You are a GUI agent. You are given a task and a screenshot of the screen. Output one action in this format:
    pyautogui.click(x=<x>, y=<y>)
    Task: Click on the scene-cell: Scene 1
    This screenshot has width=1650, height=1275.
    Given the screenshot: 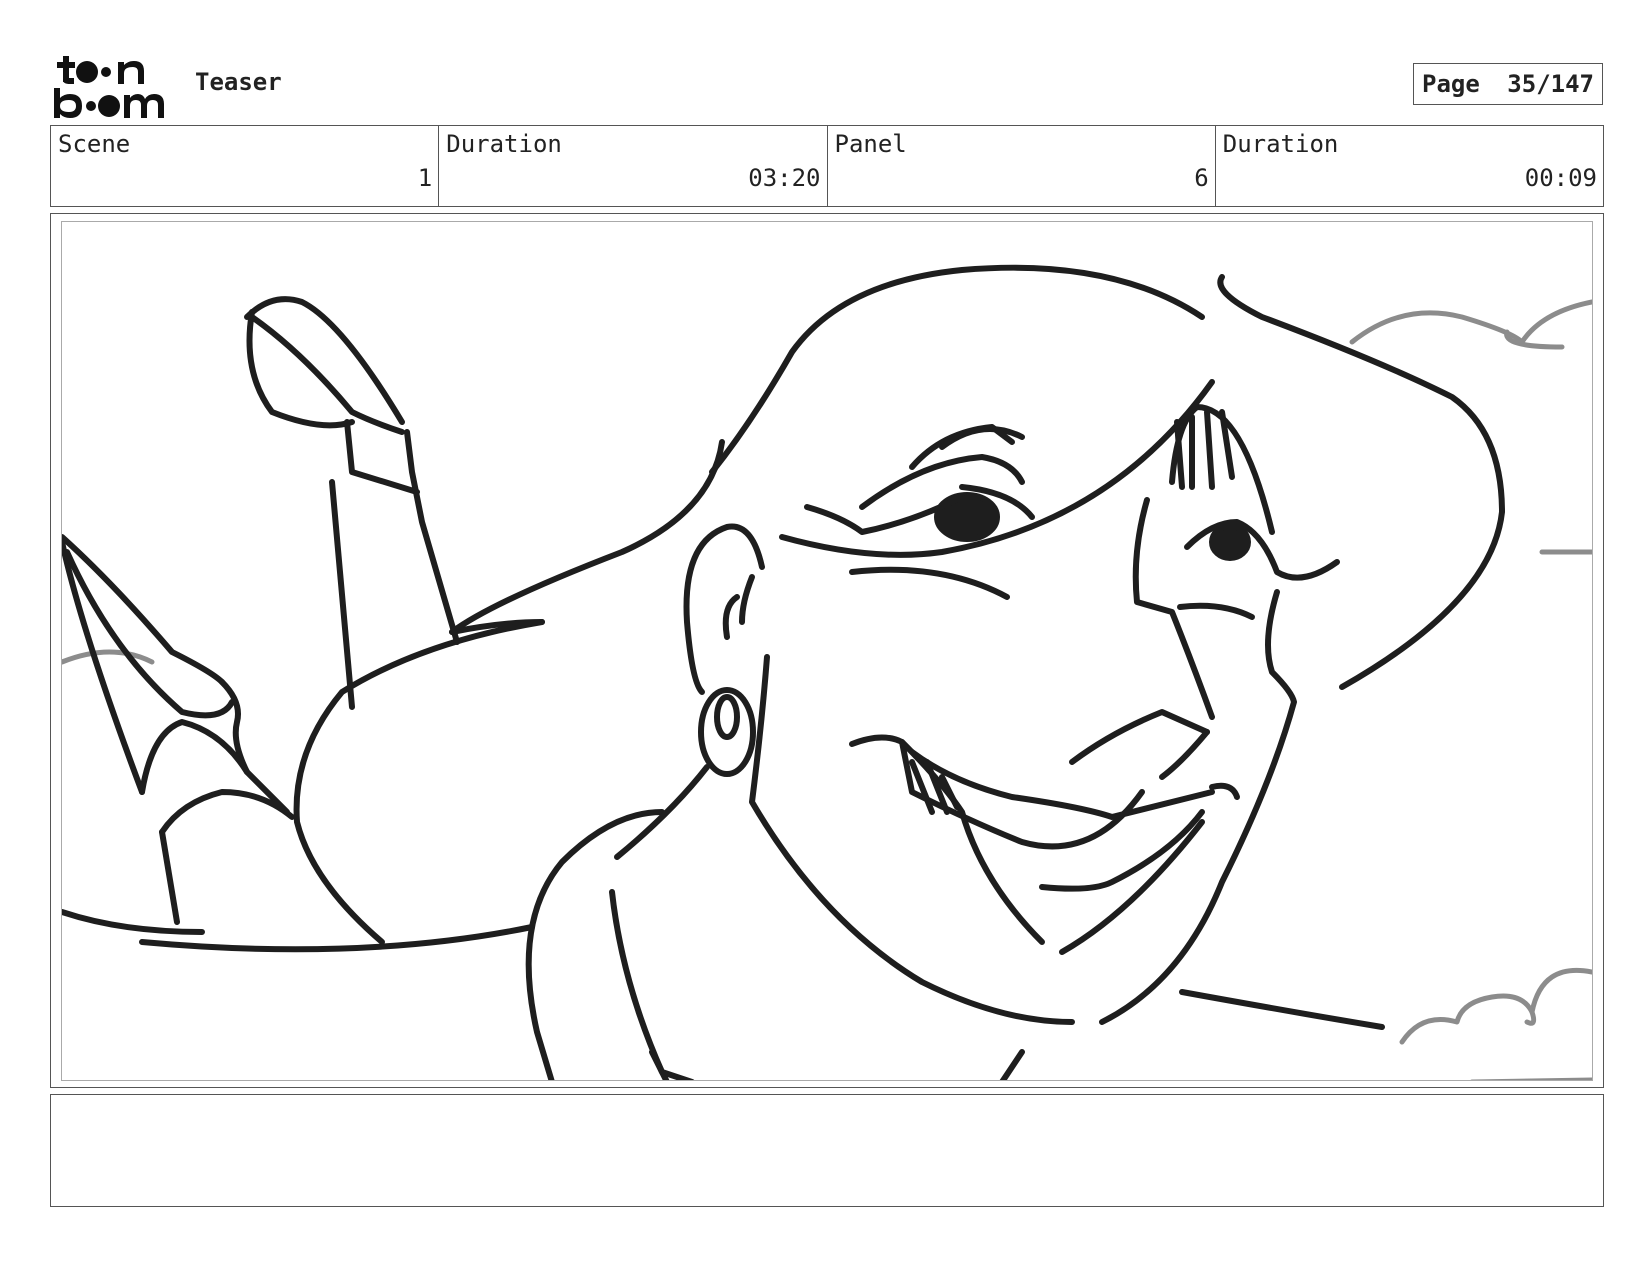 What is the action you would take?
    pyautogui.click(x=245, y=166)
    